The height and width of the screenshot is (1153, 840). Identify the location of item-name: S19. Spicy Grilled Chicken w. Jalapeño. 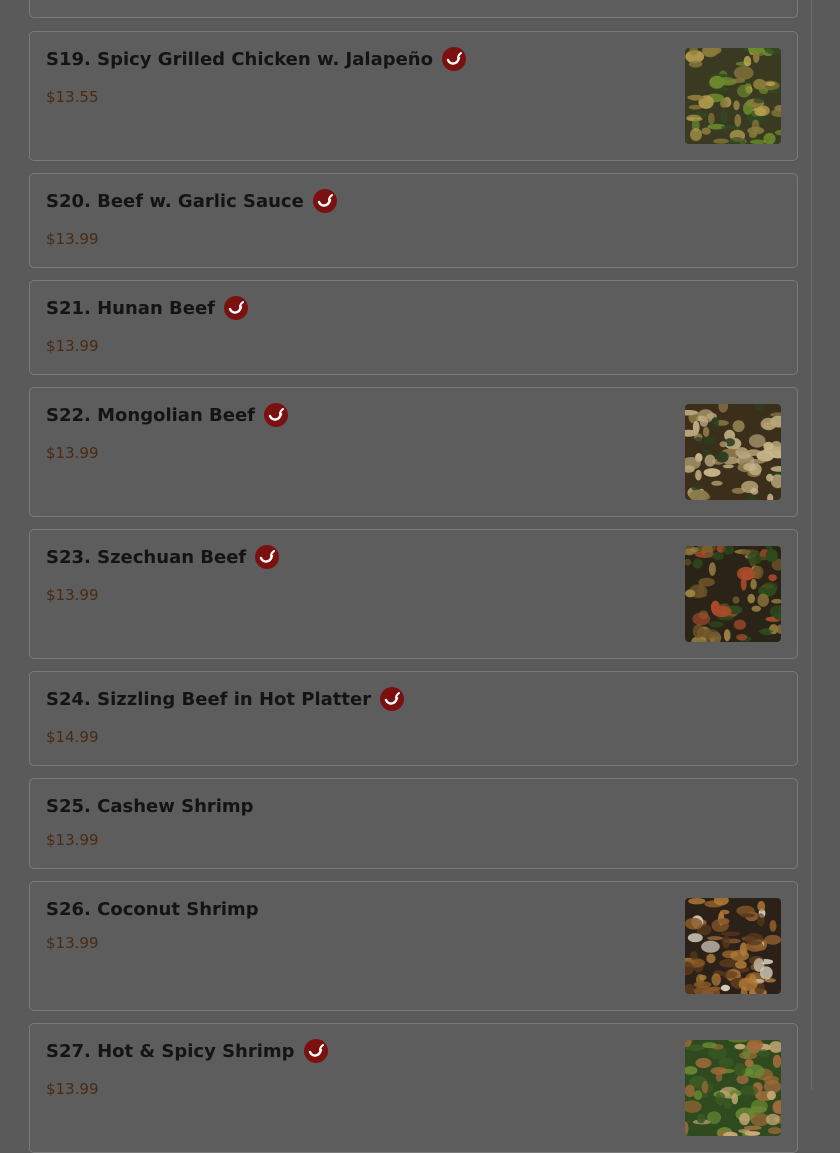
(239, 59).